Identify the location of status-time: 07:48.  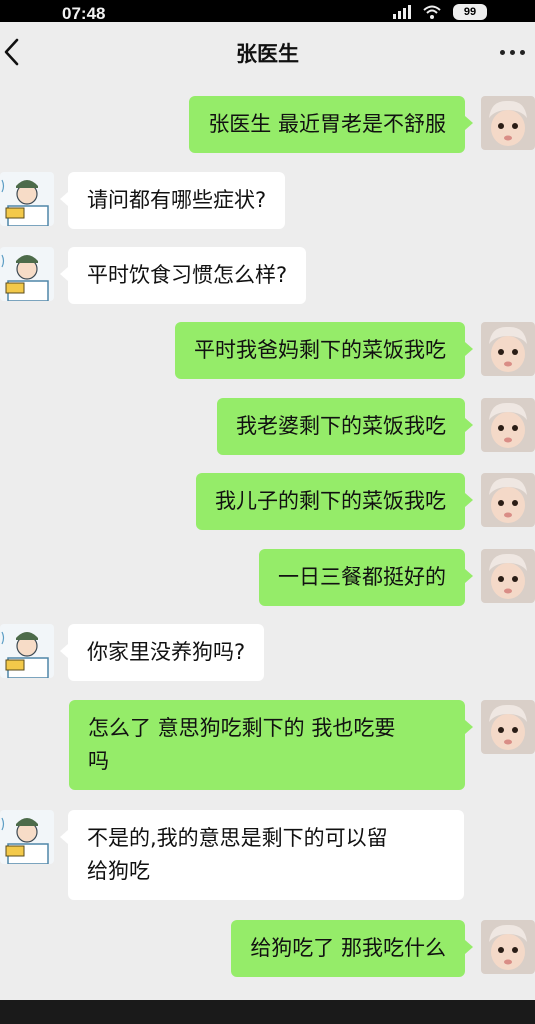
(84, 13).